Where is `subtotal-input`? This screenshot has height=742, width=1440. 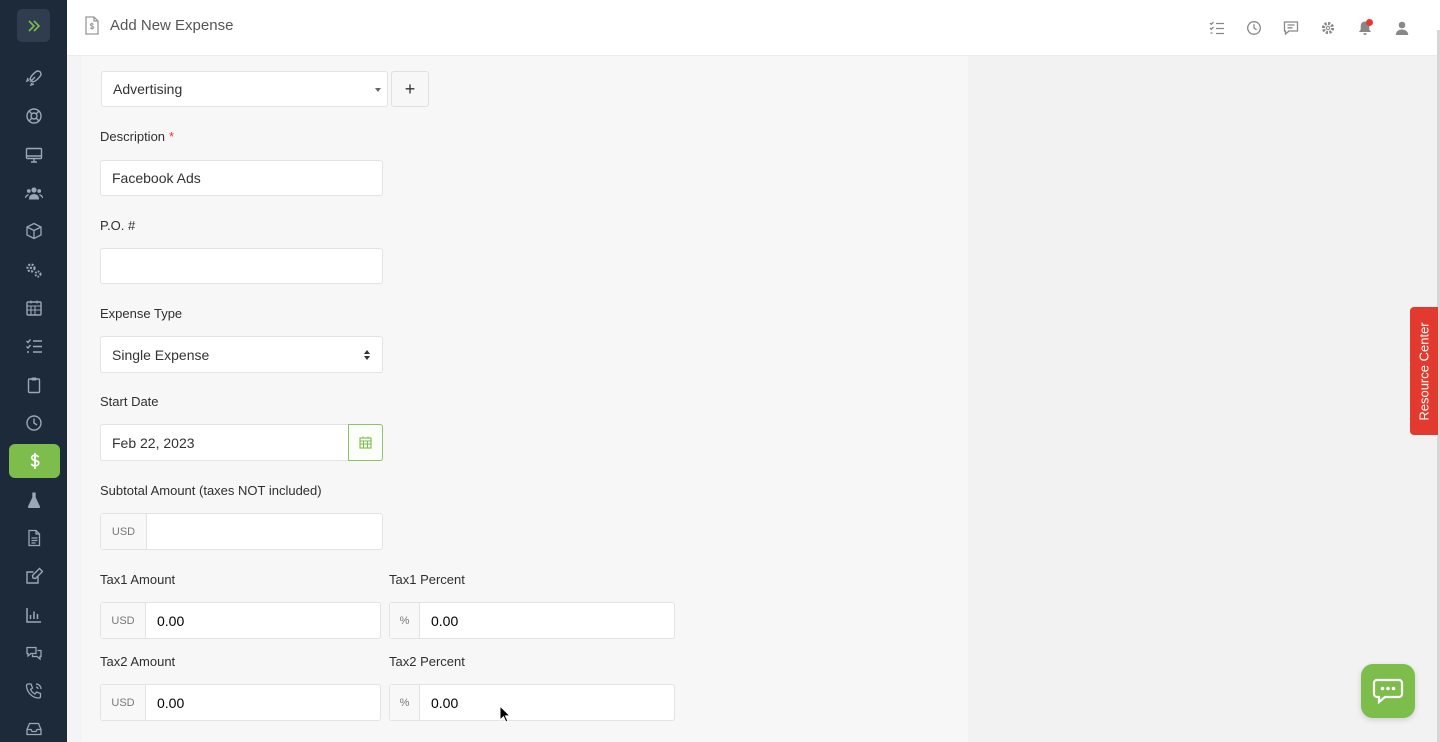
subtotal-input is located at coordinates (270, 531).